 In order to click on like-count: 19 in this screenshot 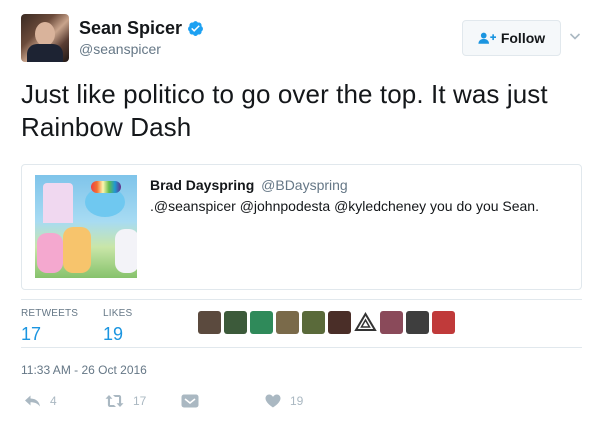, I will do `click(297, 401)`.